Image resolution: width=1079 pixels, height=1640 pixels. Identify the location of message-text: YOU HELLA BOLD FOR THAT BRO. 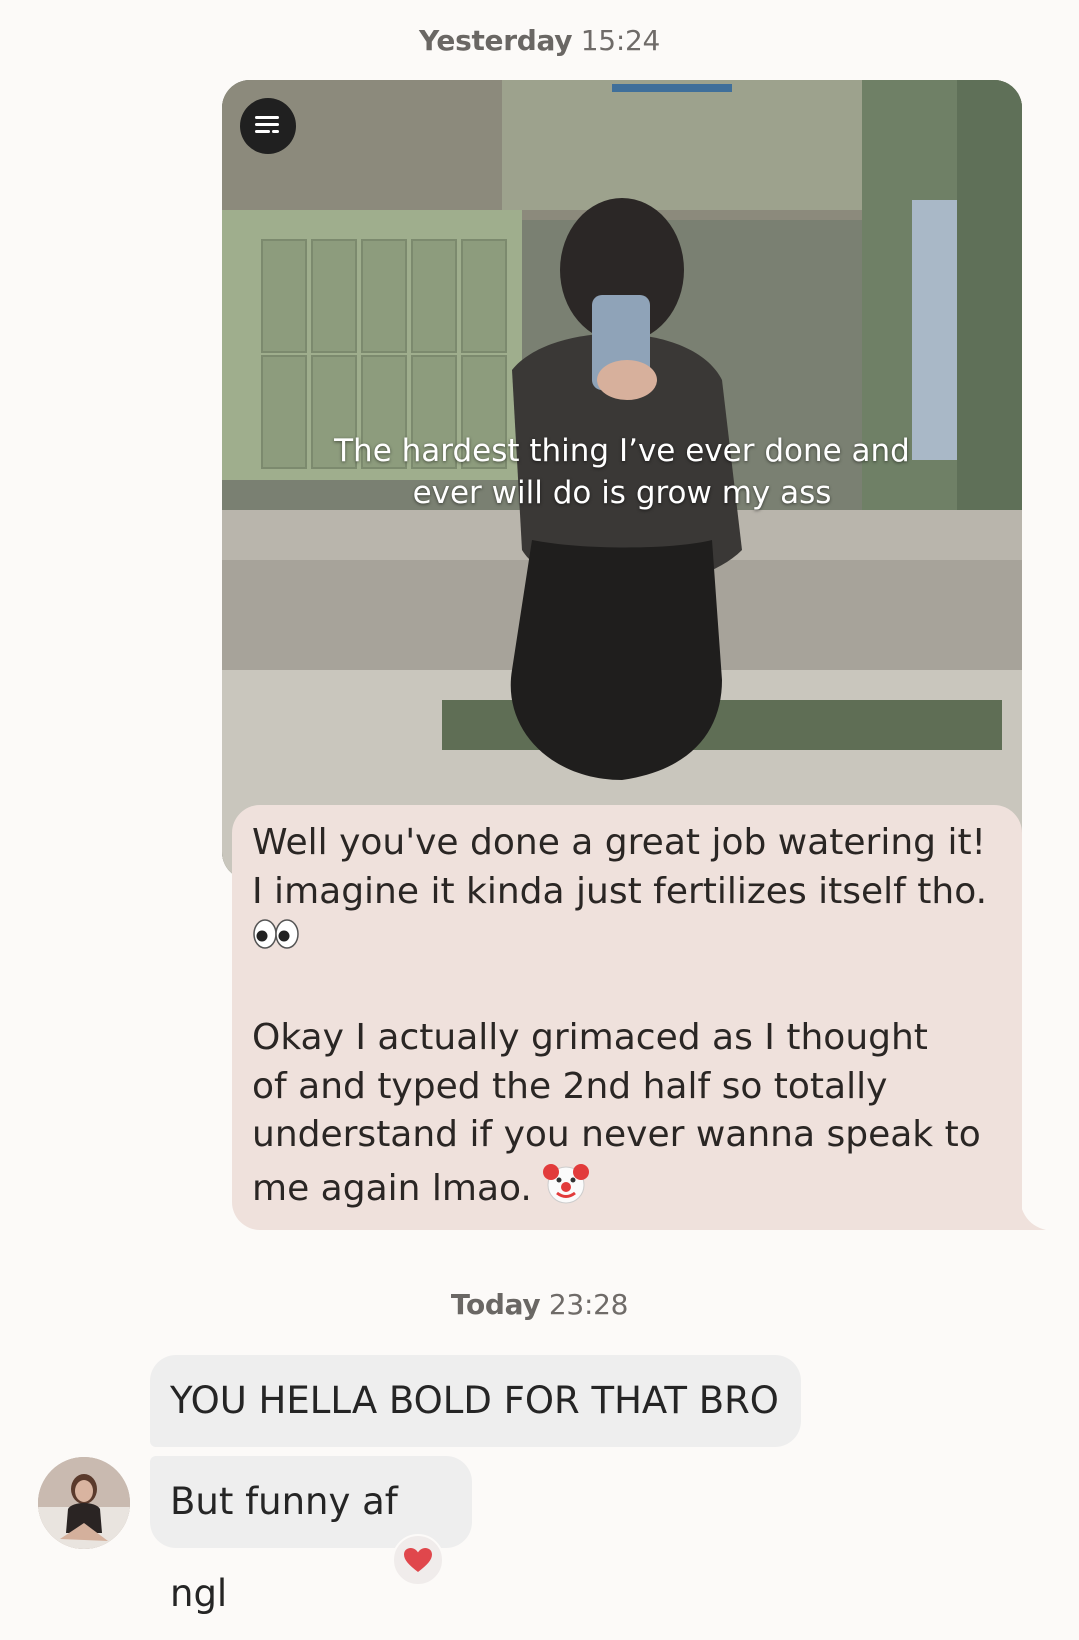
(474, 1400).